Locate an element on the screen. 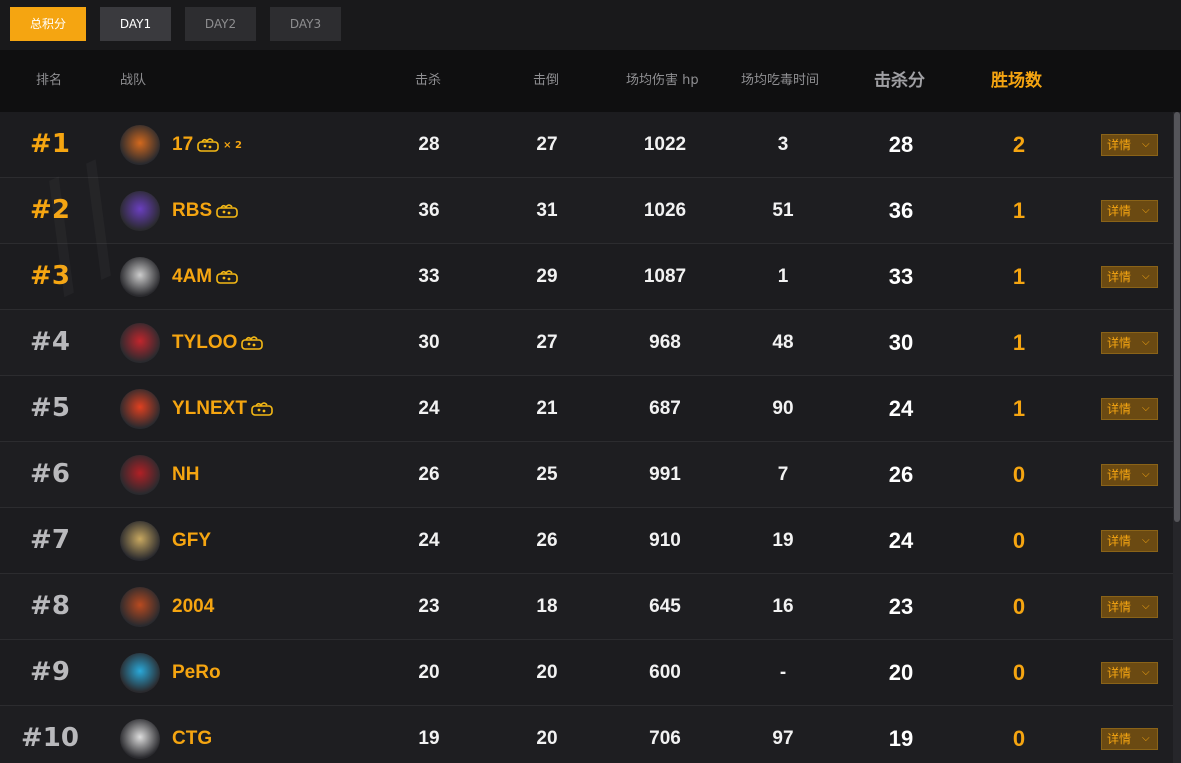 The height and width of the screenshot is (763, 1181). table-row: #5 YLNEXT 24 21 687 90 24 1 详情 ⌵ is located at coordinates (590, 409).